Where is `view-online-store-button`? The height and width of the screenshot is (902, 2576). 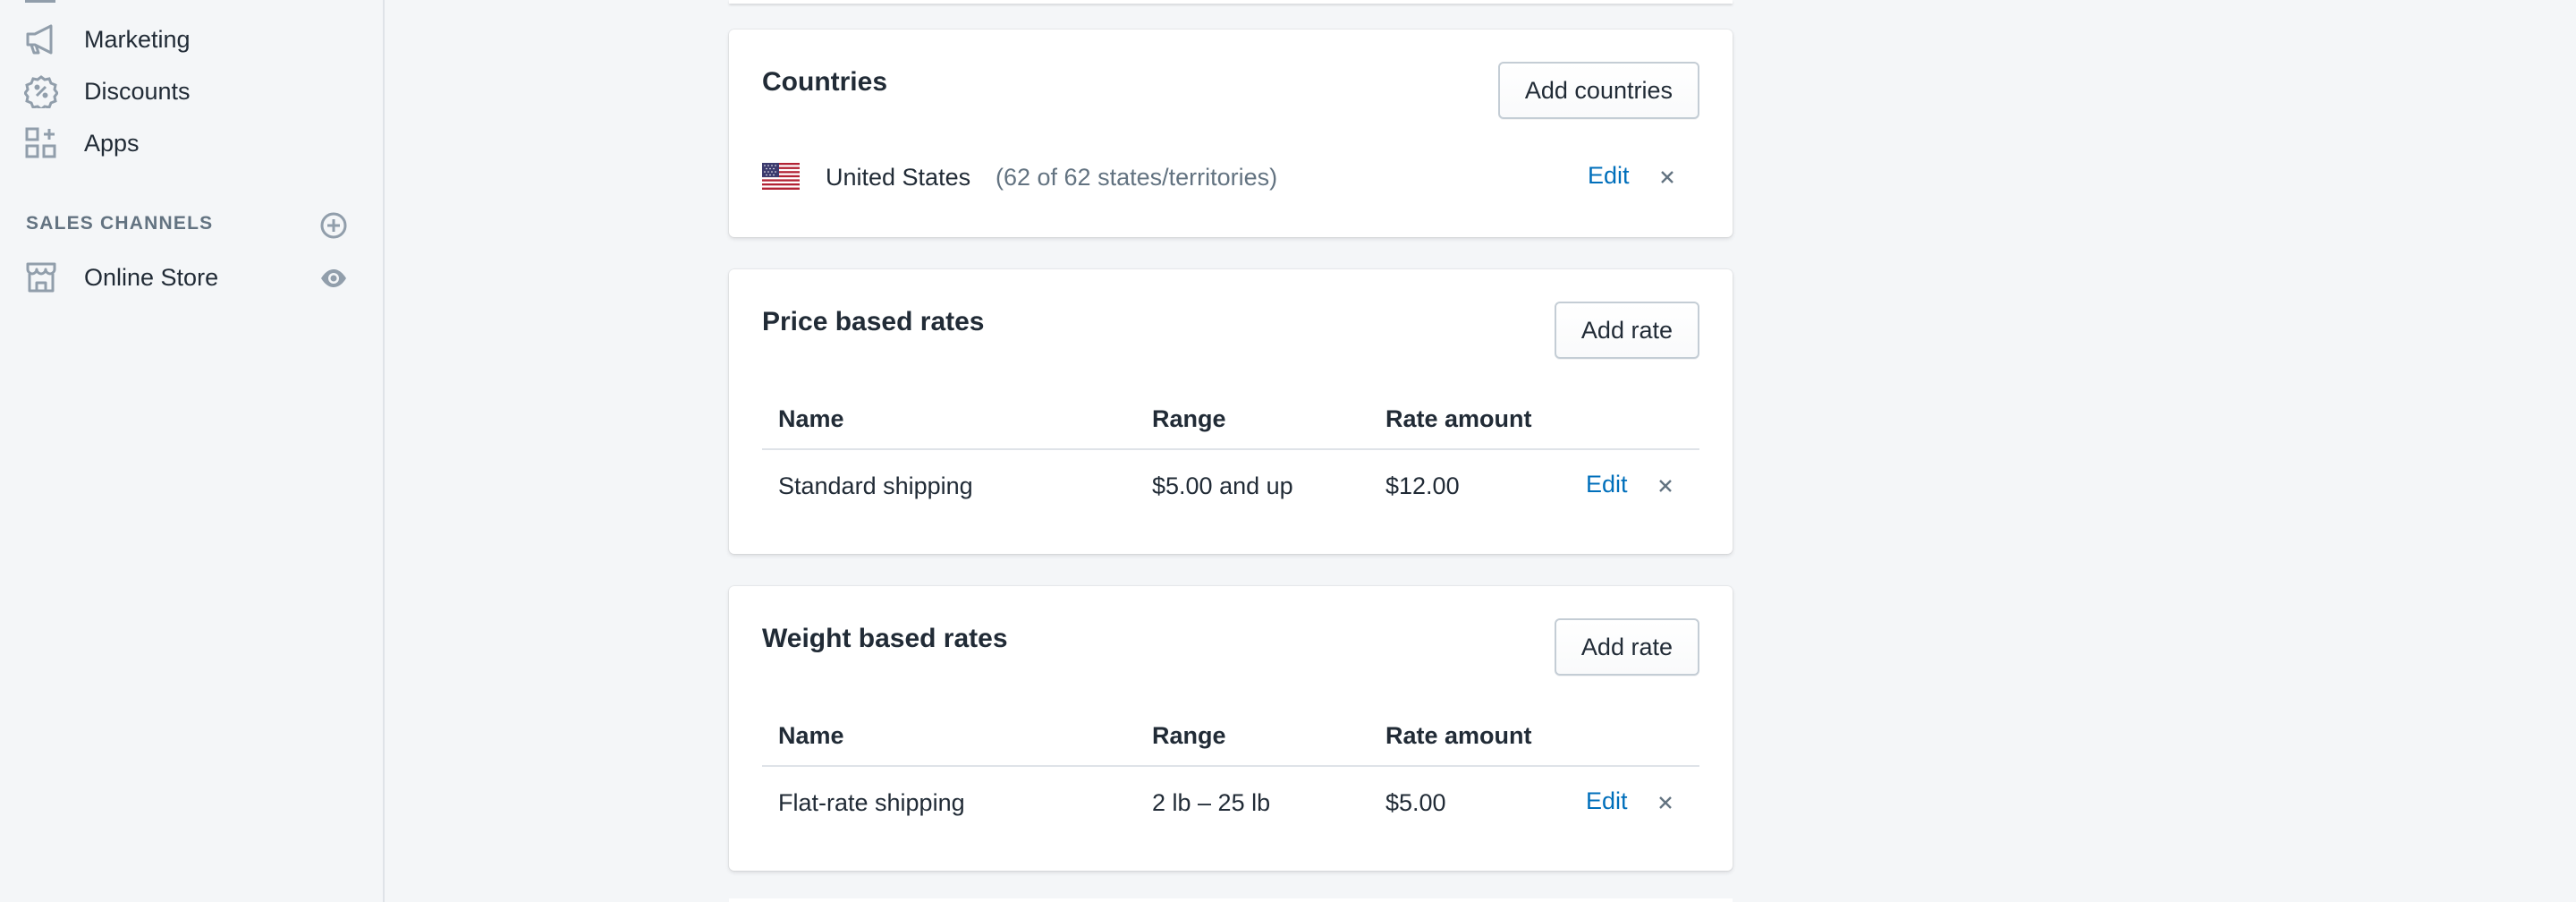
view-online-store-button is located at coordinates (333, 278).